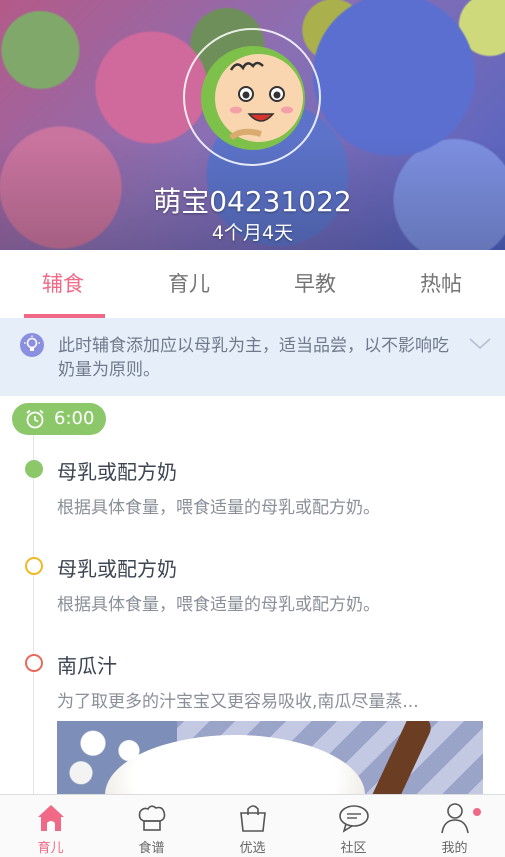 This screenshot has height=857, width=505. What do you see at coordinates (51, 818) in the screenshot?
I see `home-icon` at bounding box center [51, 818].